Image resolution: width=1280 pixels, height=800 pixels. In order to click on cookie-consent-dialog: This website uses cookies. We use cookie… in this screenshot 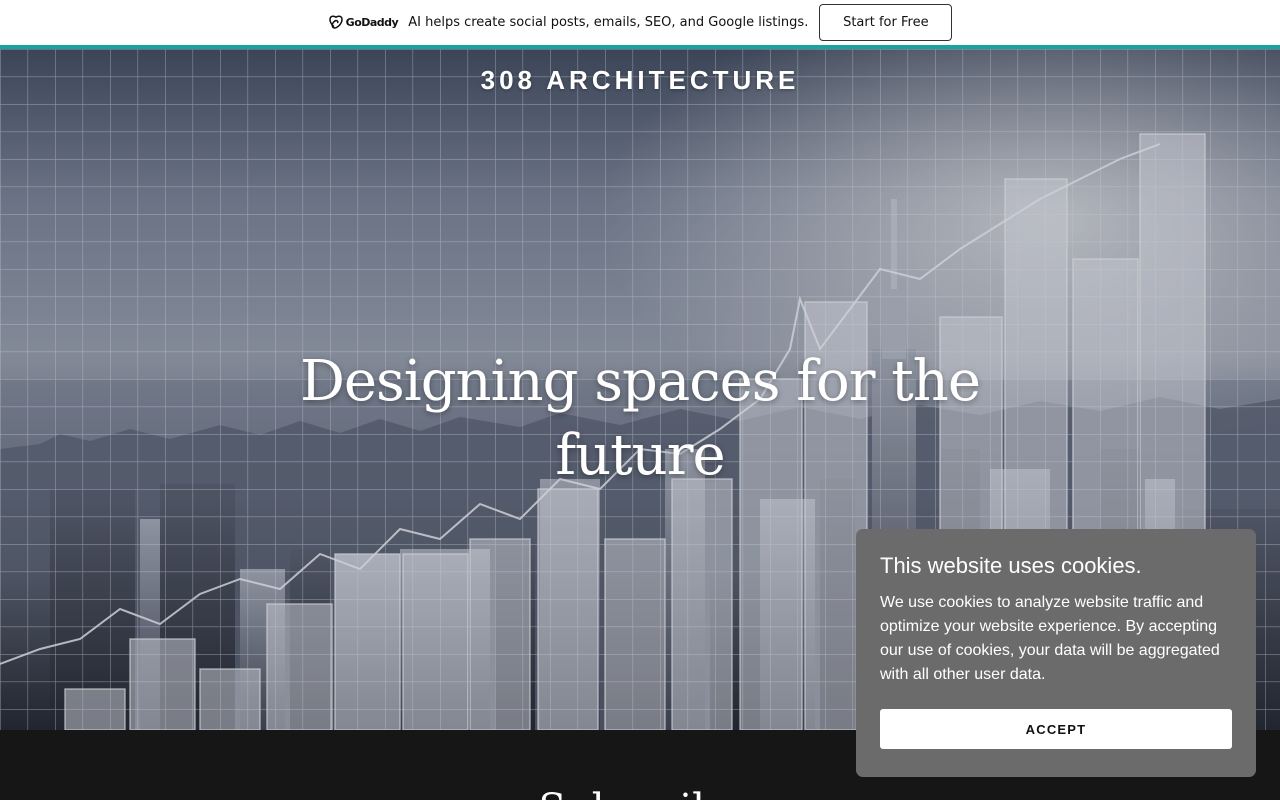, I will do `click(1056, 653)`.